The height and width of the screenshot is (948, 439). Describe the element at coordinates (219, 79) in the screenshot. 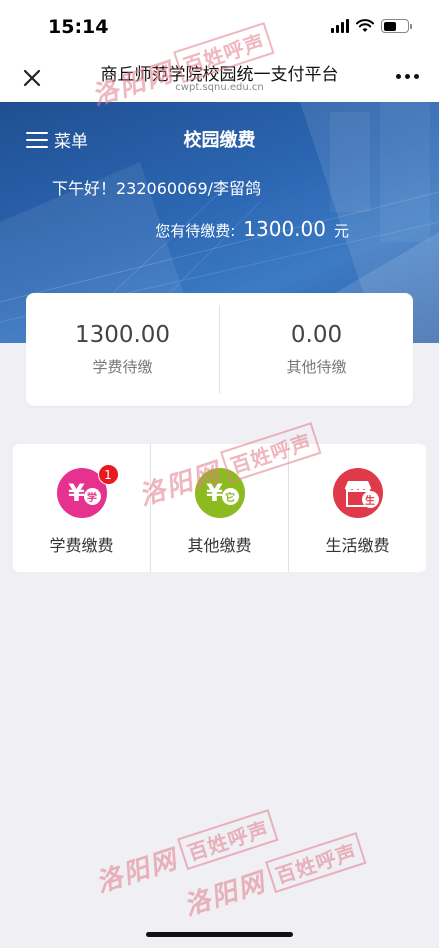

I see `browser-nav-bar: 商丘师范学院校园统一支付平台 cwpt.sqnu.edu.cn` at that location.